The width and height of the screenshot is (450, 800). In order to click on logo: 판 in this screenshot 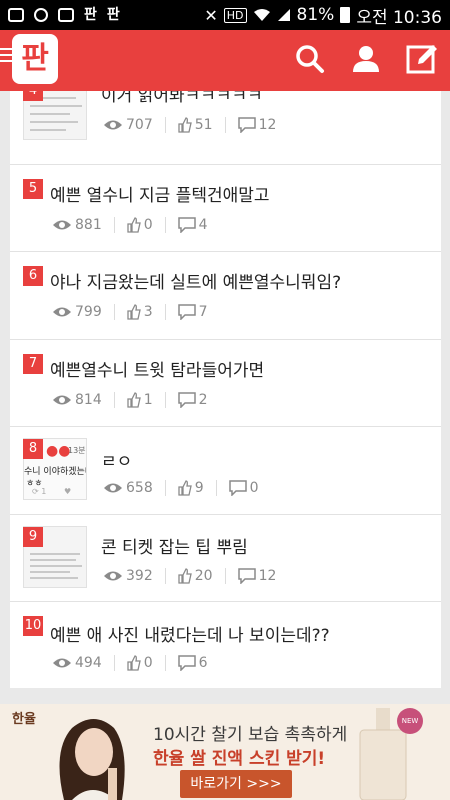, I will do `click(35, 59)`.